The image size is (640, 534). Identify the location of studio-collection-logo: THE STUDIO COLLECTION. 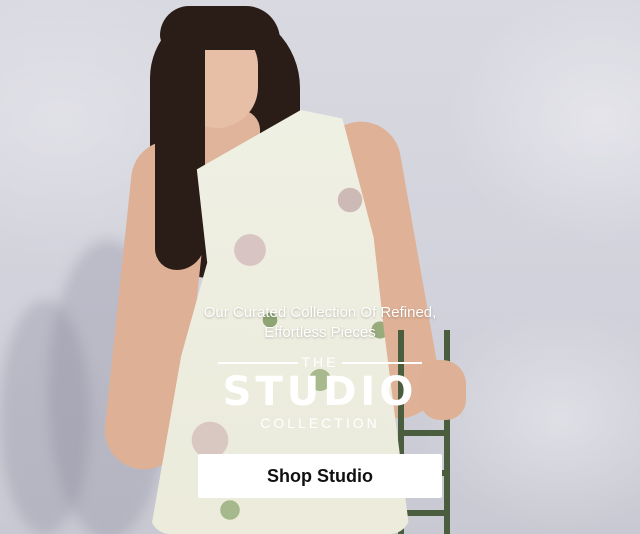
(320, 392).